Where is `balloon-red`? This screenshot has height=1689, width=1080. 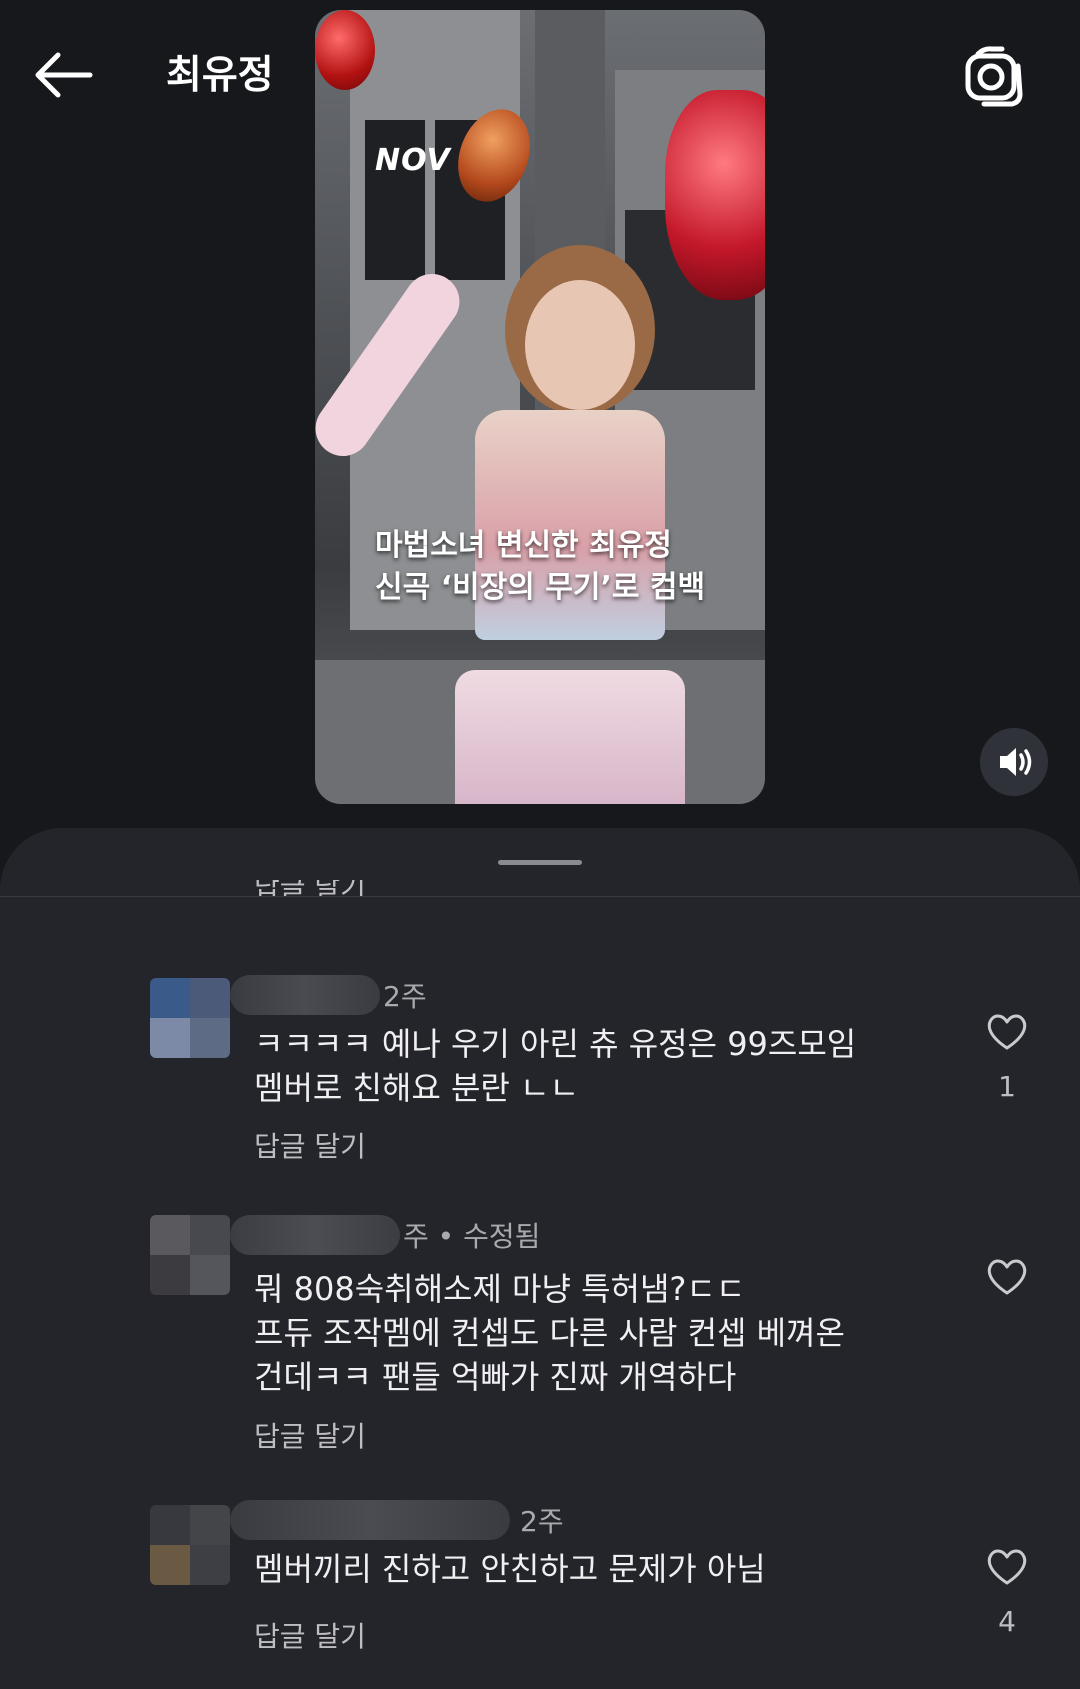
balloon-red is located at coordinates (345, 50).